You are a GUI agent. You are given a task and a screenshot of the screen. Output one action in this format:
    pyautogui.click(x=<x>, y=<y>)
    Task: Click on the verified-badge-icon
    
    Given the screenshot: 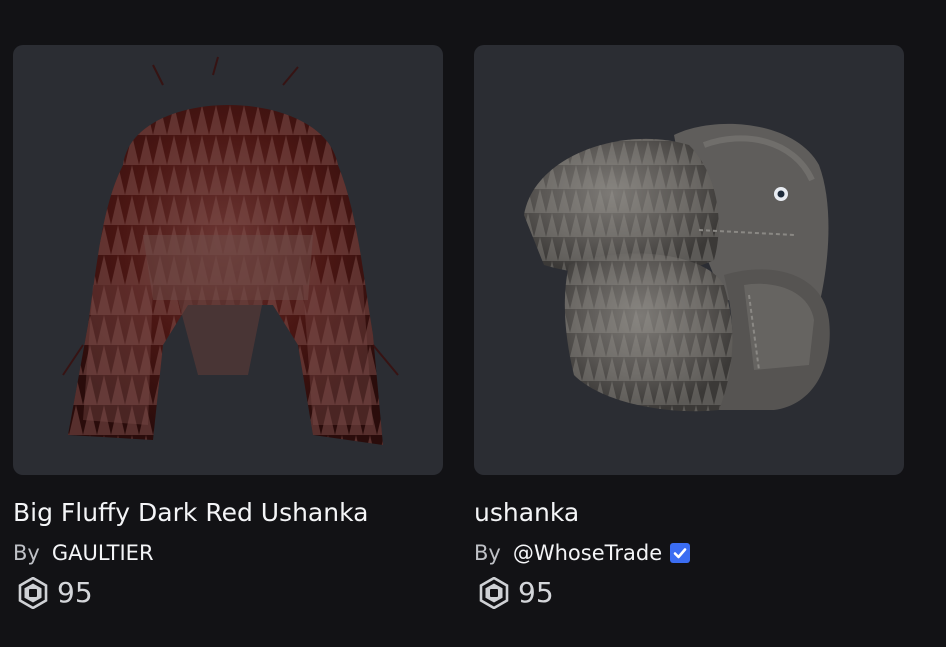 What is the action you would take?
    pyautogui.click(x=680, y=553)
    